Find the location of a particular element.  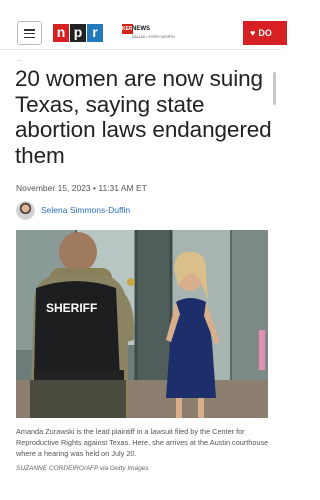

heart-icon: ♥ is located at coordinates (253, 33).